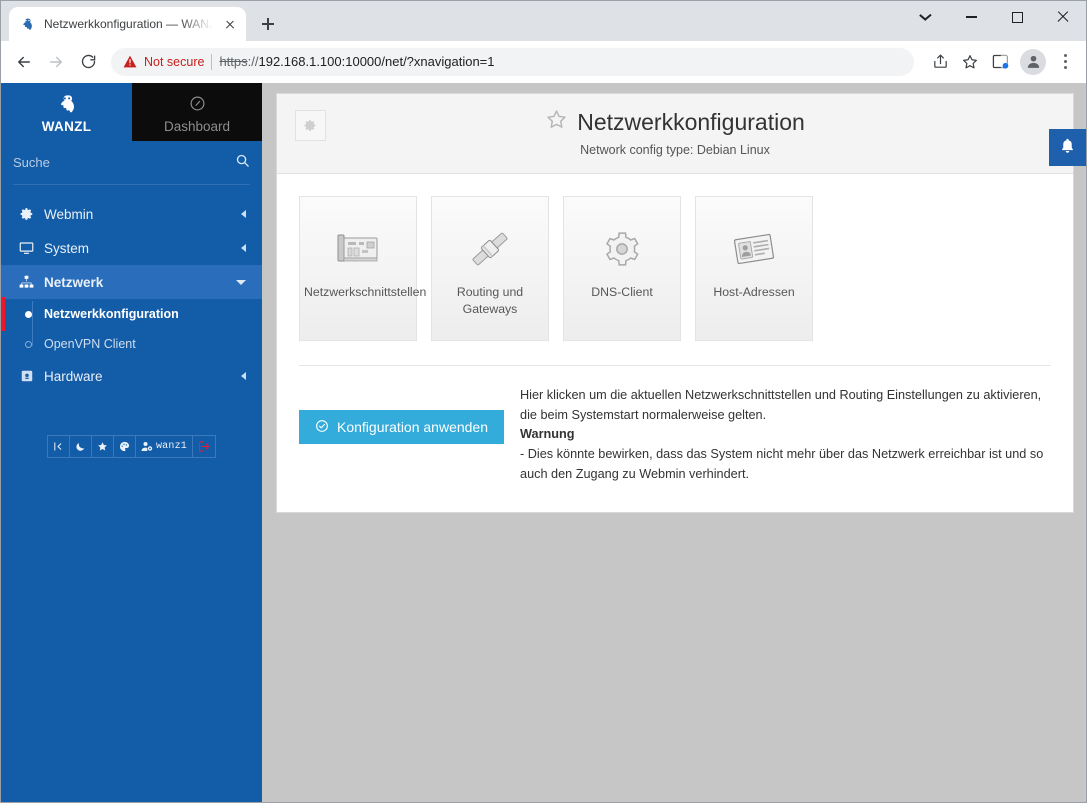 The height and width of the screenshot is (803, 1087). I want to click on apply-button-label: Konfiguration anwenden, so click(413, 427).